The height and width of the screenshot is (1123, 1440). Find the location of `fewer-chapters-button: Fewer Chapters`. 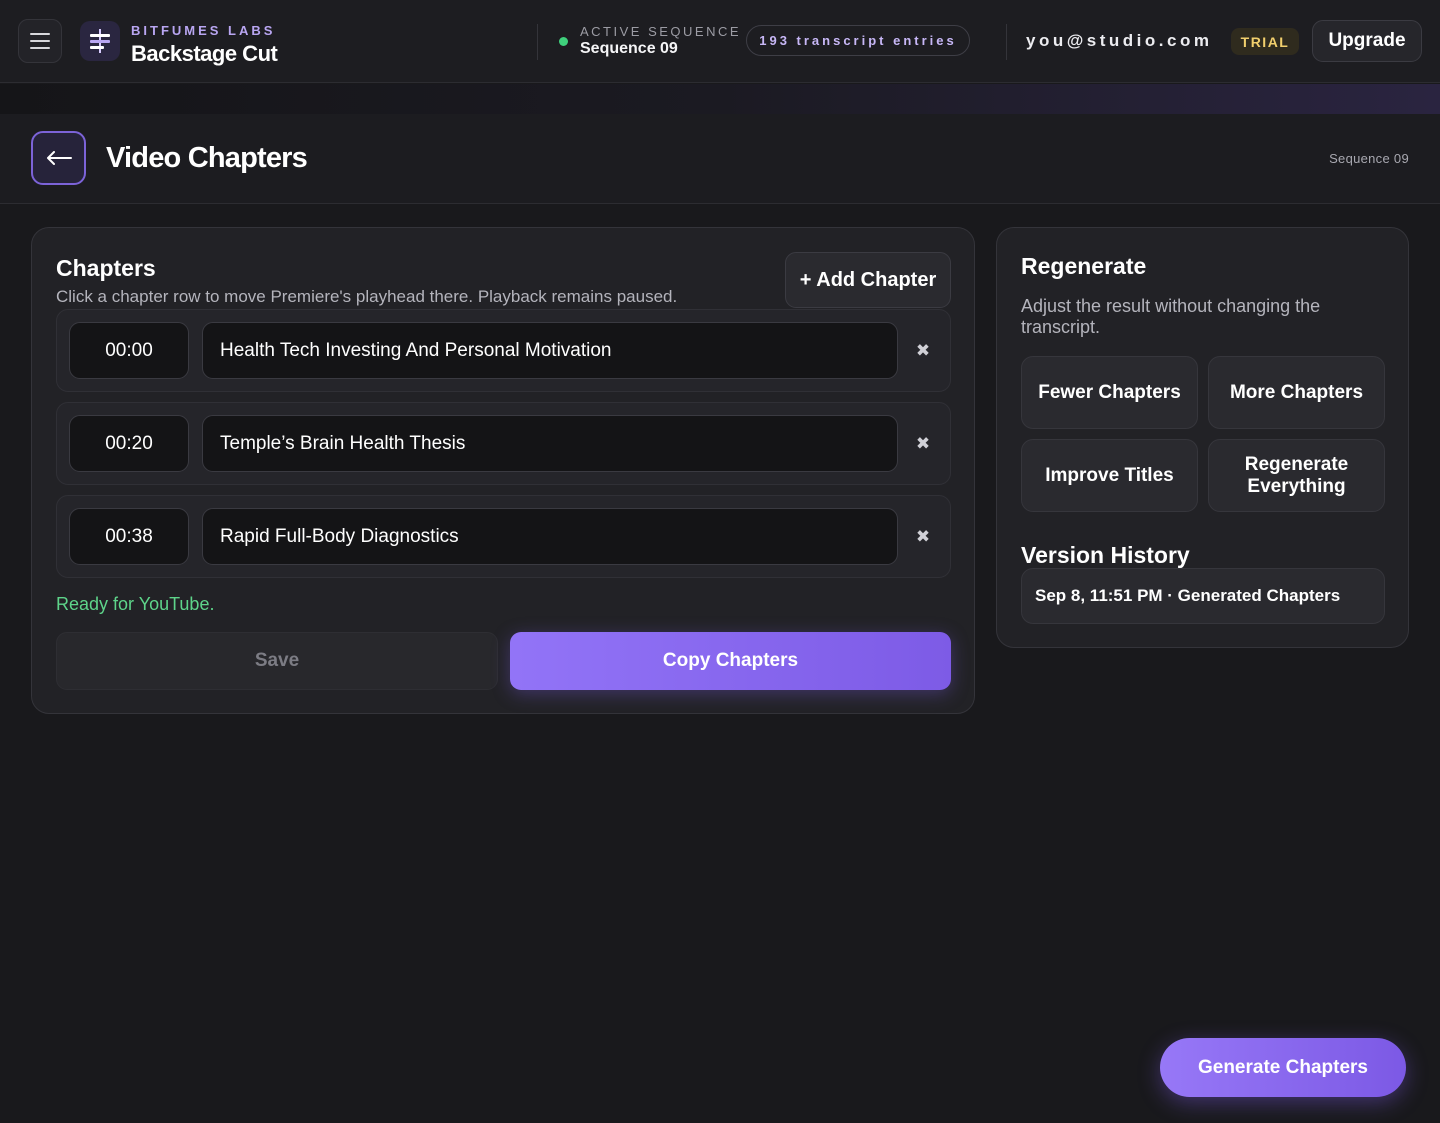

fewer-chapters-button: Fewer Chapters is located at coordinates (1109, 392).